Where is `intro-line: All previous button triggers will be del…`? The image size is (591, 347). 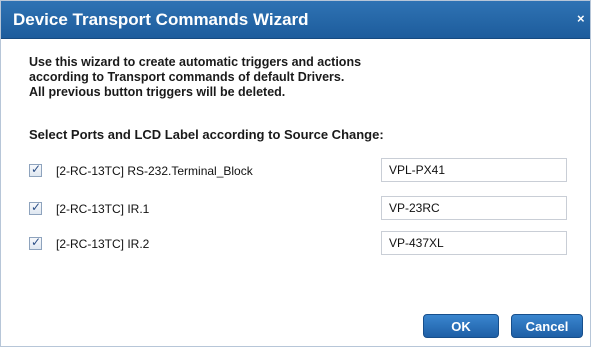 intro-line: All previous button triggers will be del… is located at coordinates (157, 92).